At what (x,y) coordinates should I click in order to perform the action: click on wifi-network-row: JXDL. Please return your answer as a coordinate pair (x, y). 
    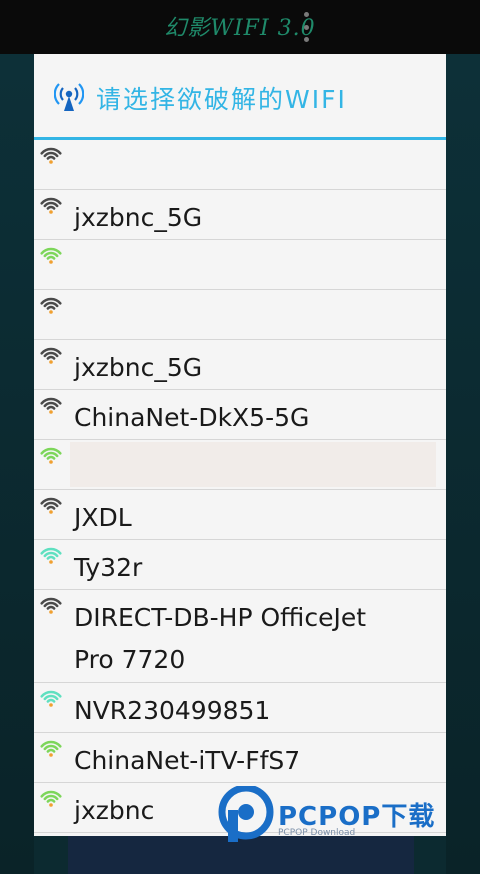
    Looking at the image, I should click on (240, 515).